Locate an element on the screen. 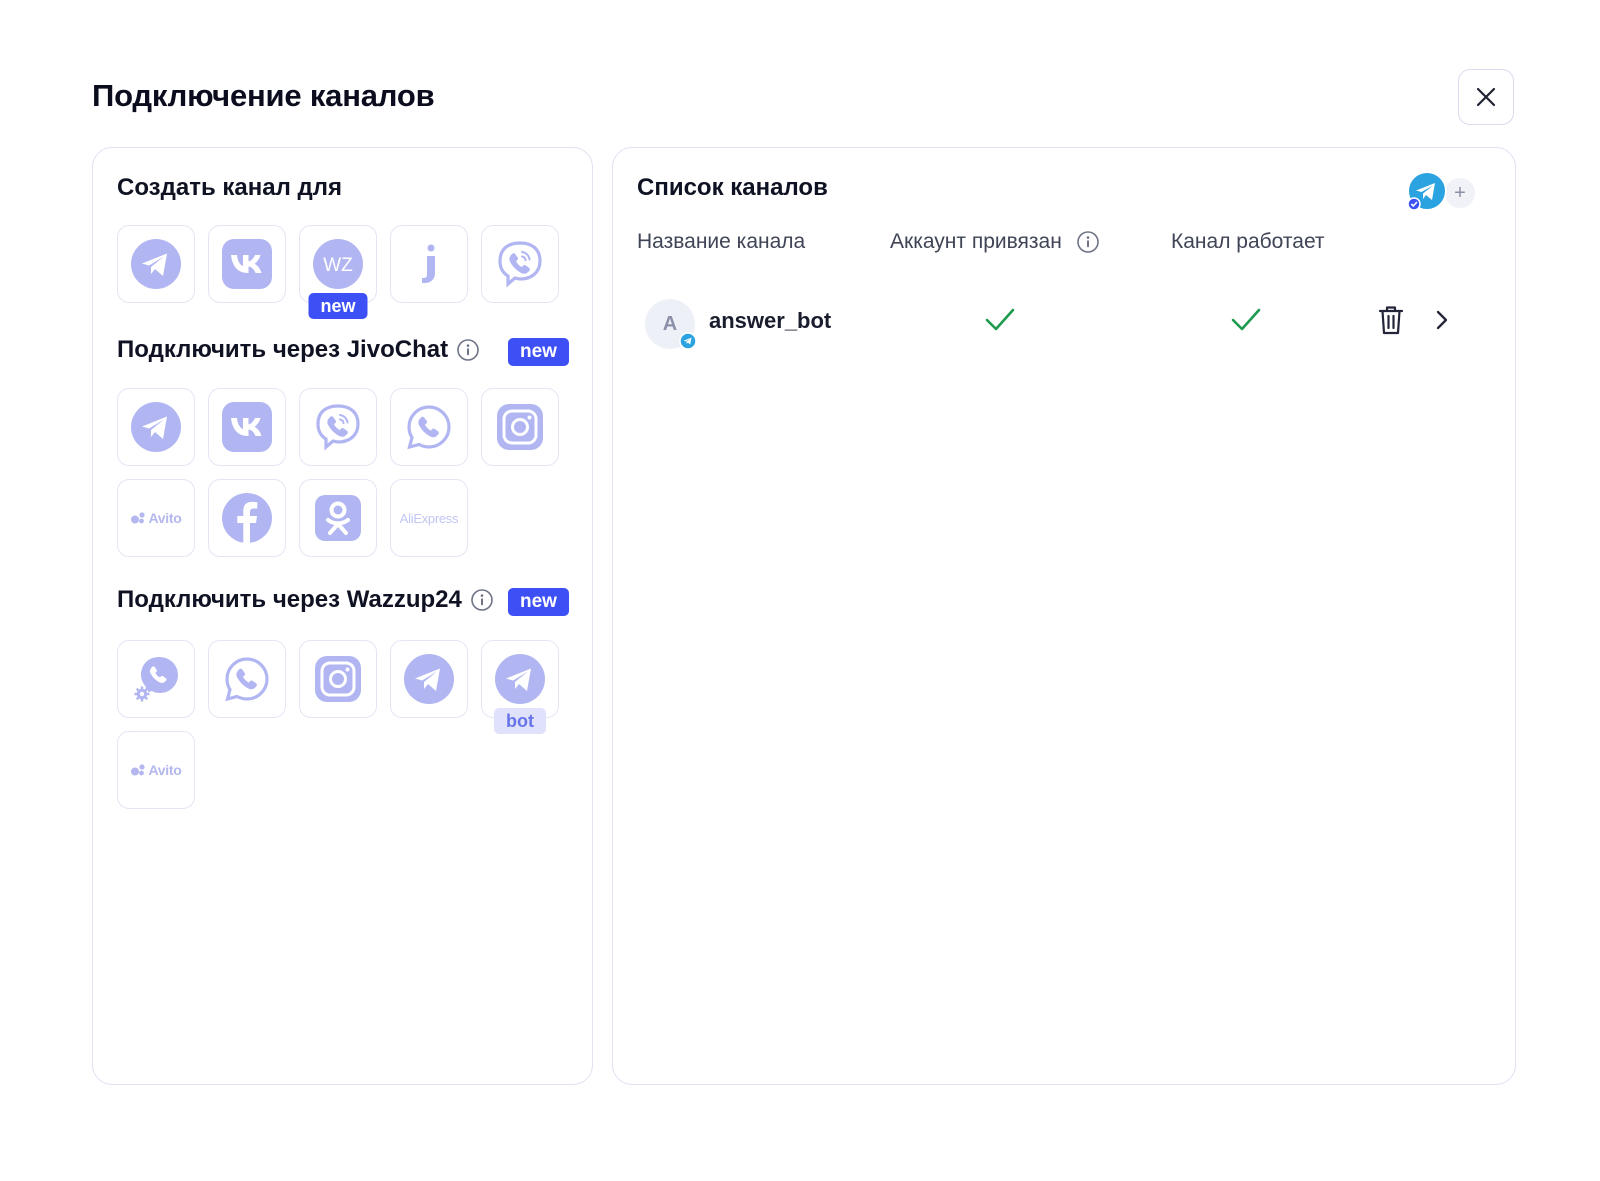 Image resolution: width=1600 pixels, height=1181 pixels. column-channel-working: Канал работает is located at coordinates (1248, 241).